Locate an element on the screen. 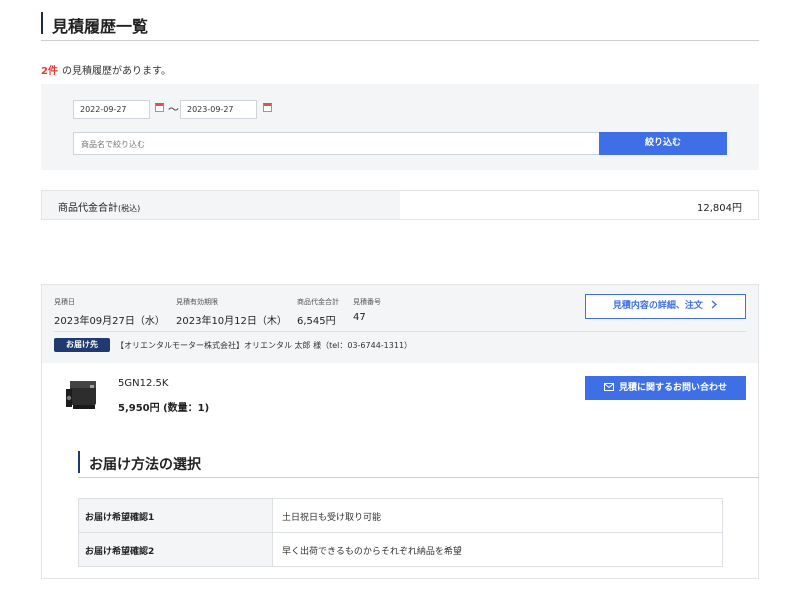 The height and width of the screenshot is (597, 800). date-to-input: 2023-09-27 is located at coordinates (218, 109).